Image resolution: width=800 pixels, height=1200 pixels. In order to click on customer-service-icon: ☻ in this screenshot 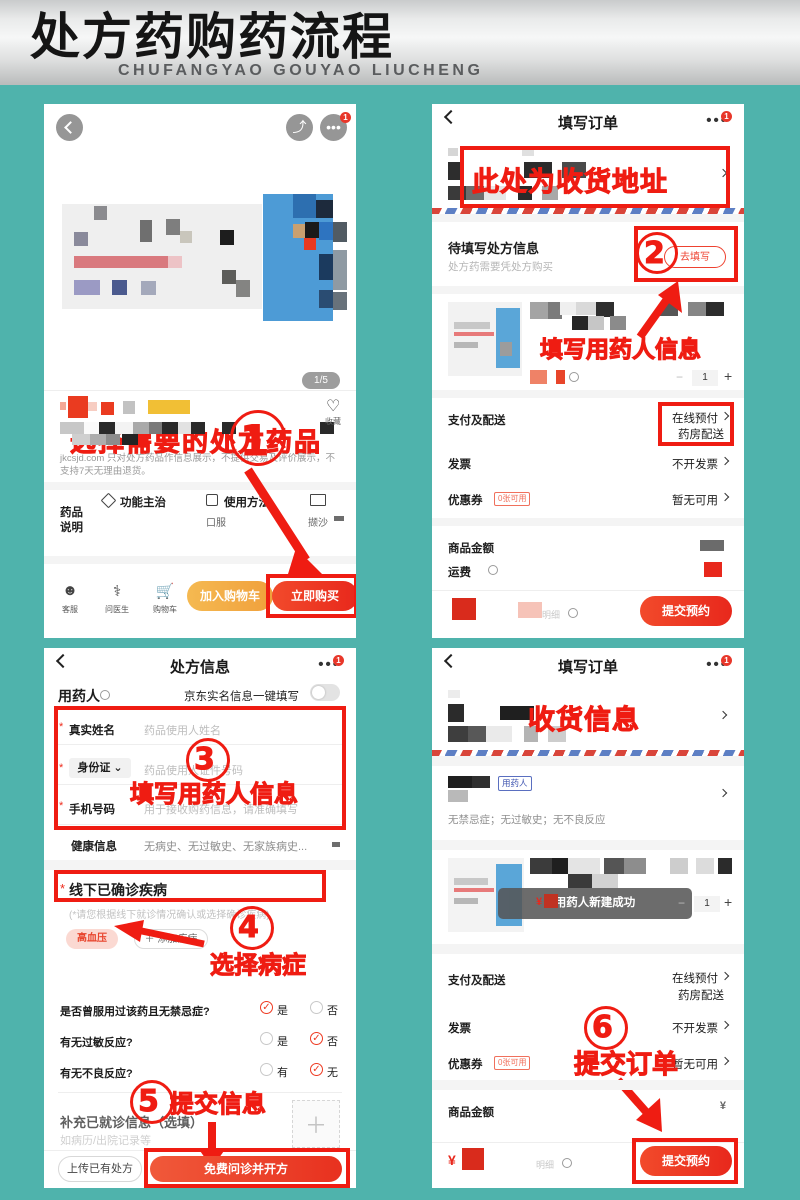, I will do `click(70, 590)`.